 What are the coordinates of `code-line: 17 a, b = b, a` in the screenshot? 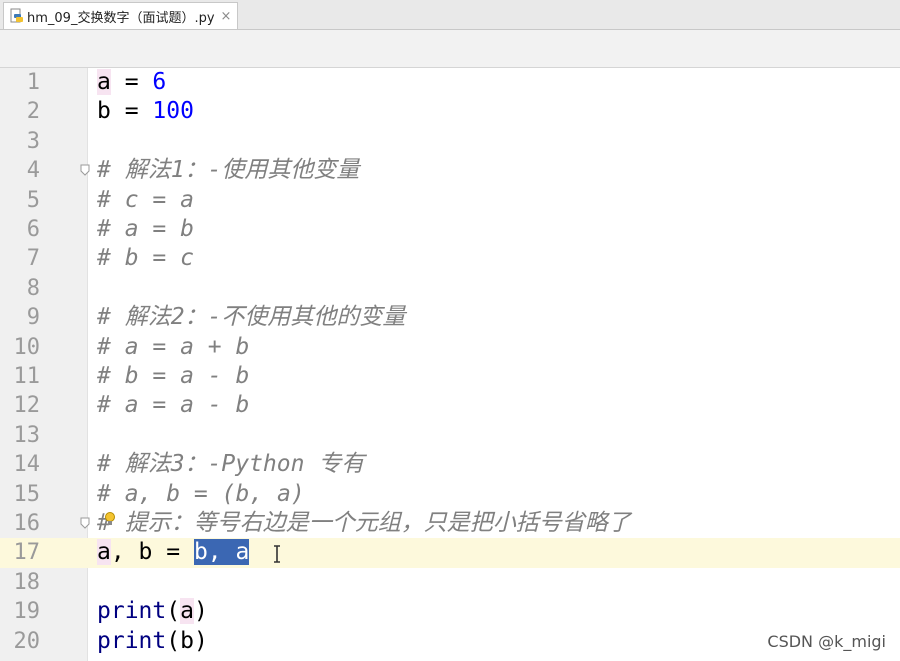 It's located at (450, 553).